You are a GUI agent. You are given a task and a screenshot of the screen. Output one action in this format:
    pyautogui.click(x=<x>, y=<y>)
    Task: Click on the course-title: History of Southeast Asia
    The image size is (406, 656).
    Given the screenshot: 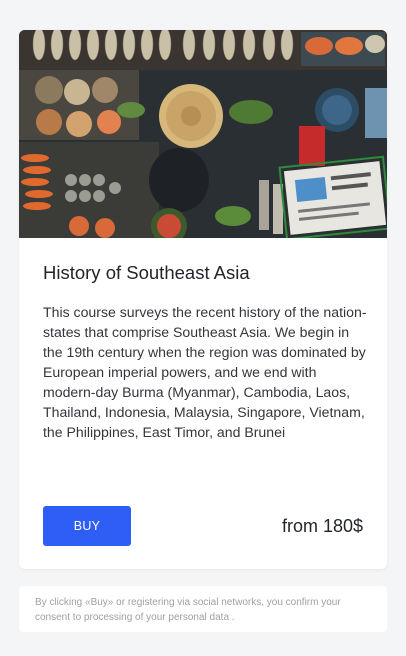 What is the action you would take?
    pyautogui.click(x=146, y=272)
    